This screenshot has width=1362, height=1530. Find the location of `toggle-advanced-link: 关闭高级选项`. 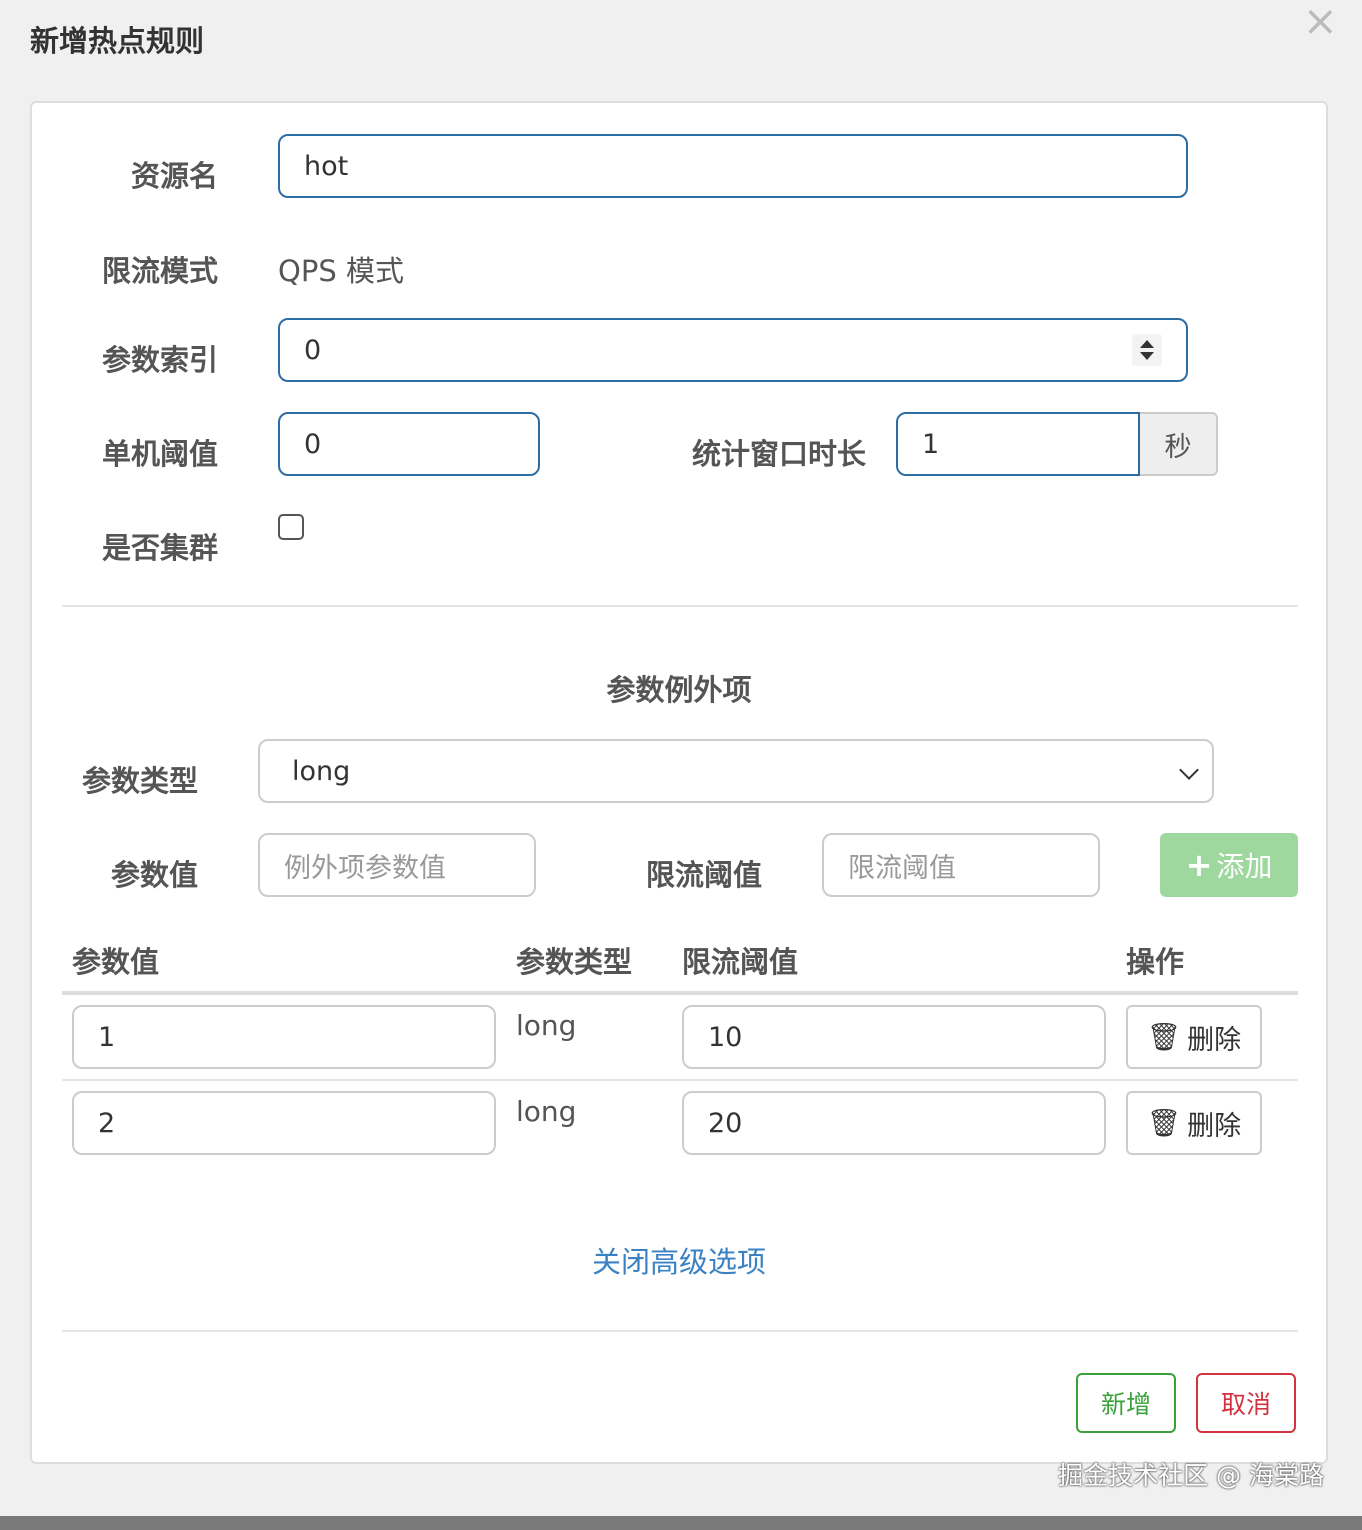

toggle-advanced-link: 关闭高级选项 is located at coordinates (679, 1260).